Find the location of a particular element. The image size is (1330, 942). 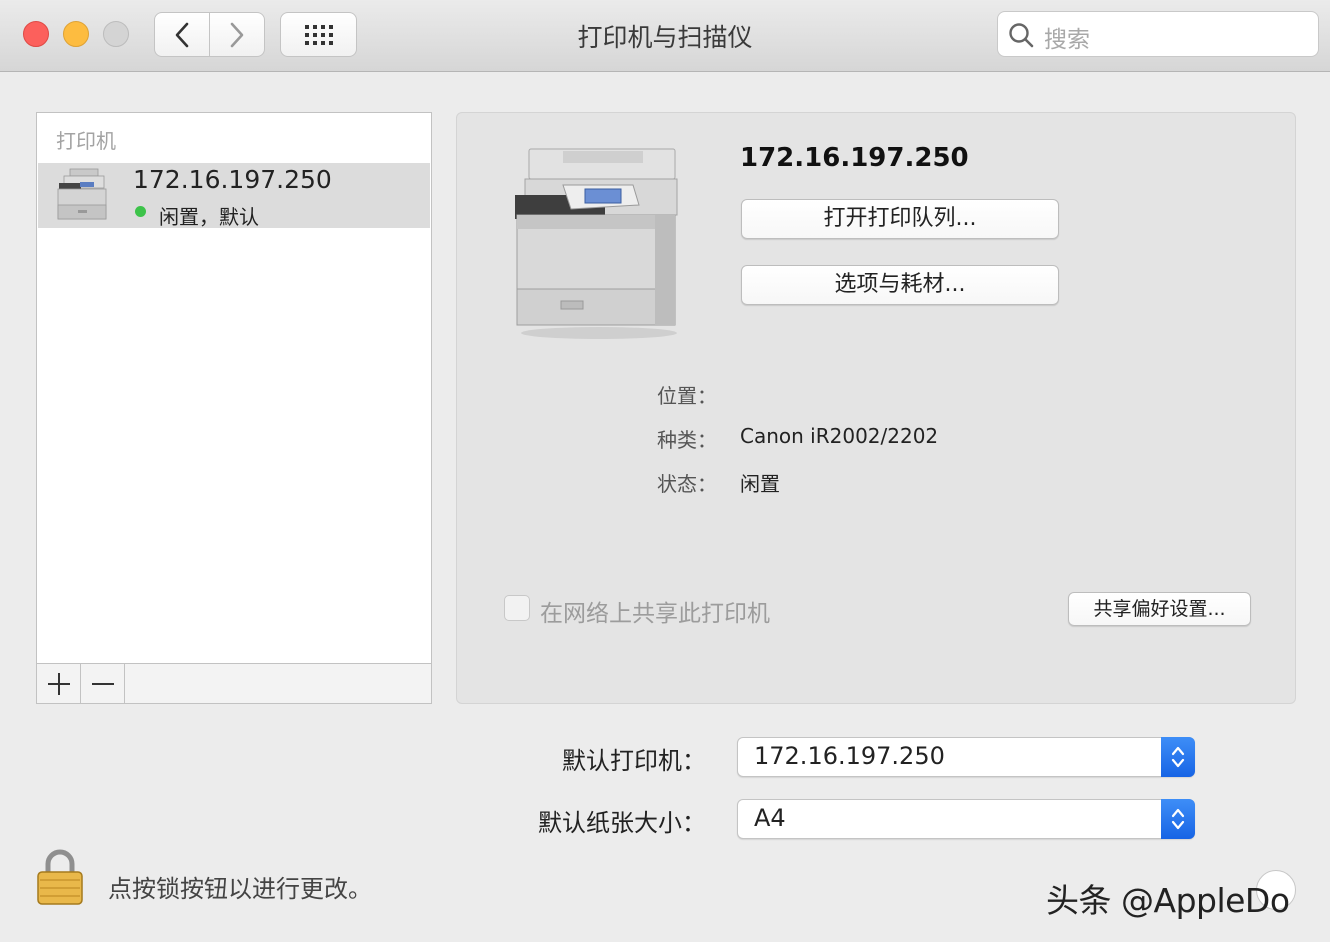

add-printer-button is located at coordinates (59, 684).